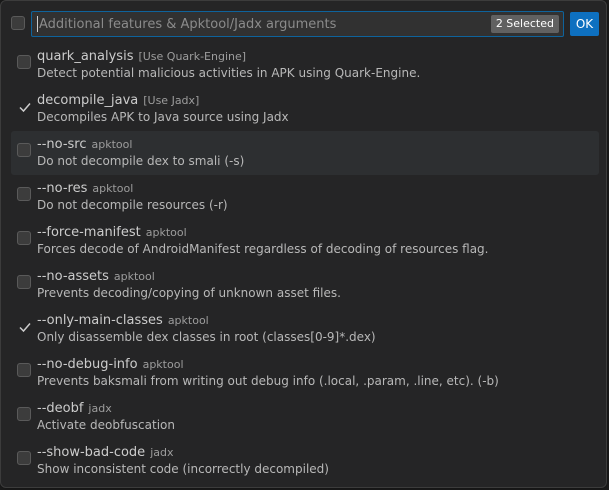  What do you see at coordinates (87, 364) in the screenshot?
I see `item-label: --no-debug-info` at bounding box center [87, 364].